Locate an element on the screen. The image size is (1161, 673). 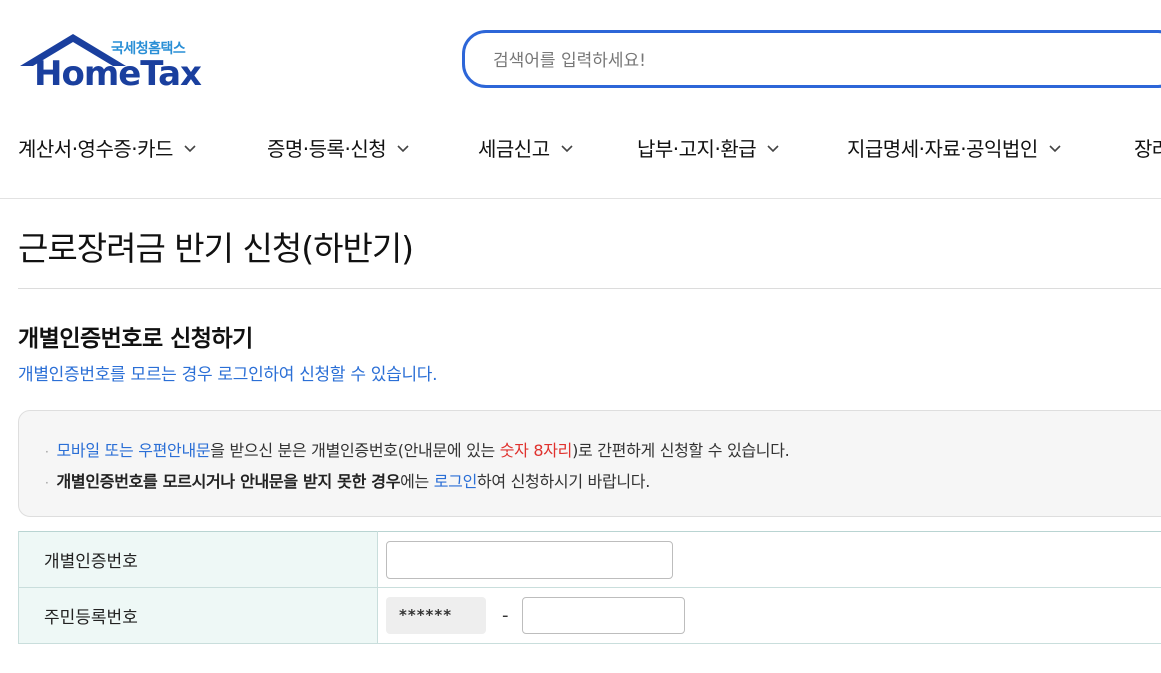
form-row-rrn: 주민등록번호 ****** - is located at coordinates (589, 615).